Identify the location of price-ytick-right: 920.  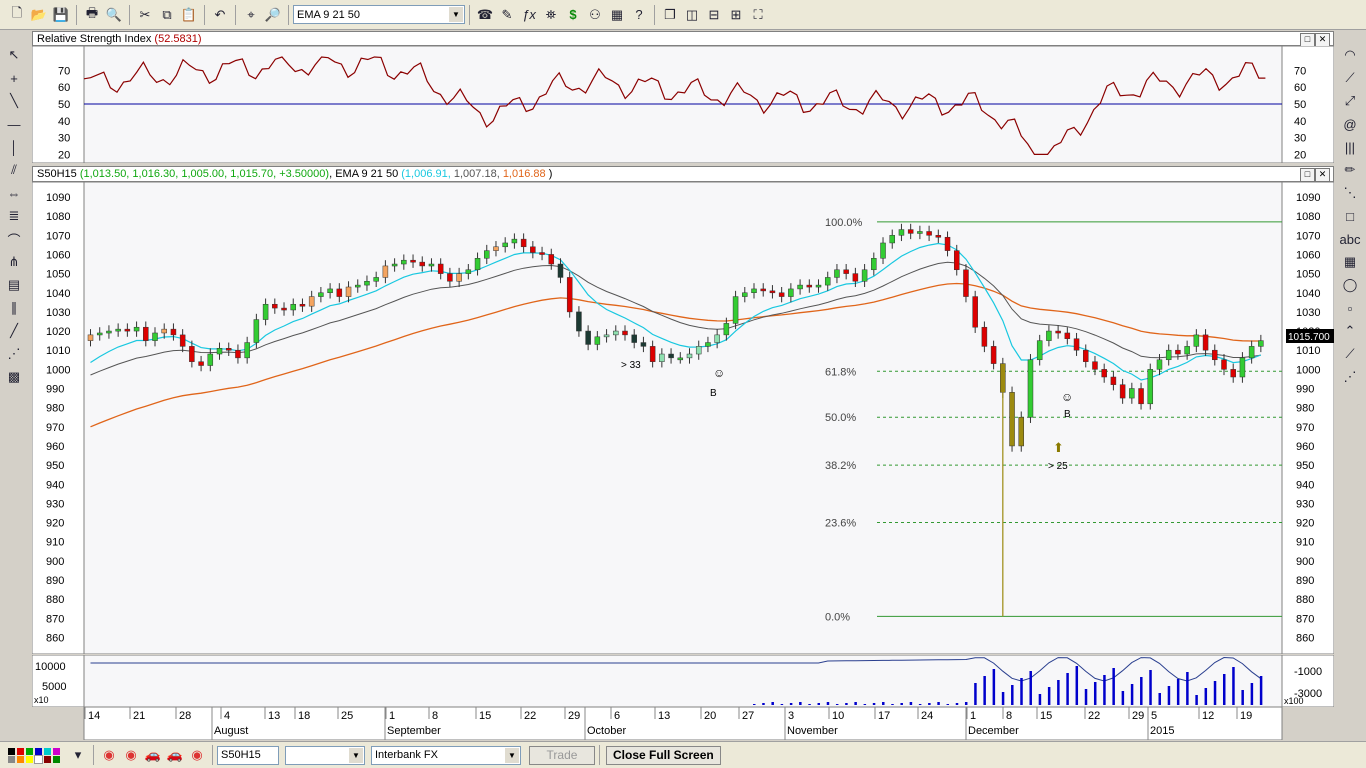
(1305, 524).